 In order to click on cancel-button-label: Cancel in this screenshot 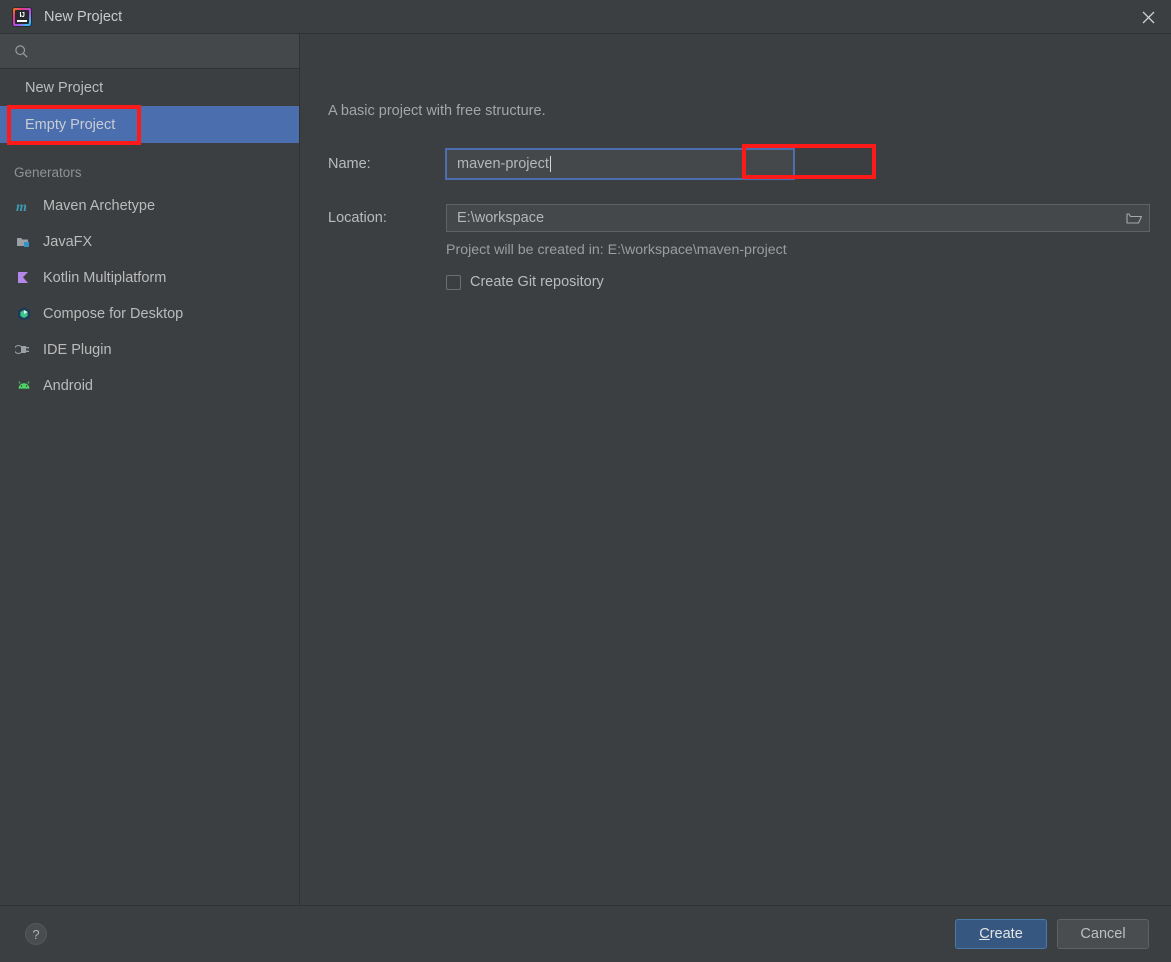, I will do `click(1103, 934)`.